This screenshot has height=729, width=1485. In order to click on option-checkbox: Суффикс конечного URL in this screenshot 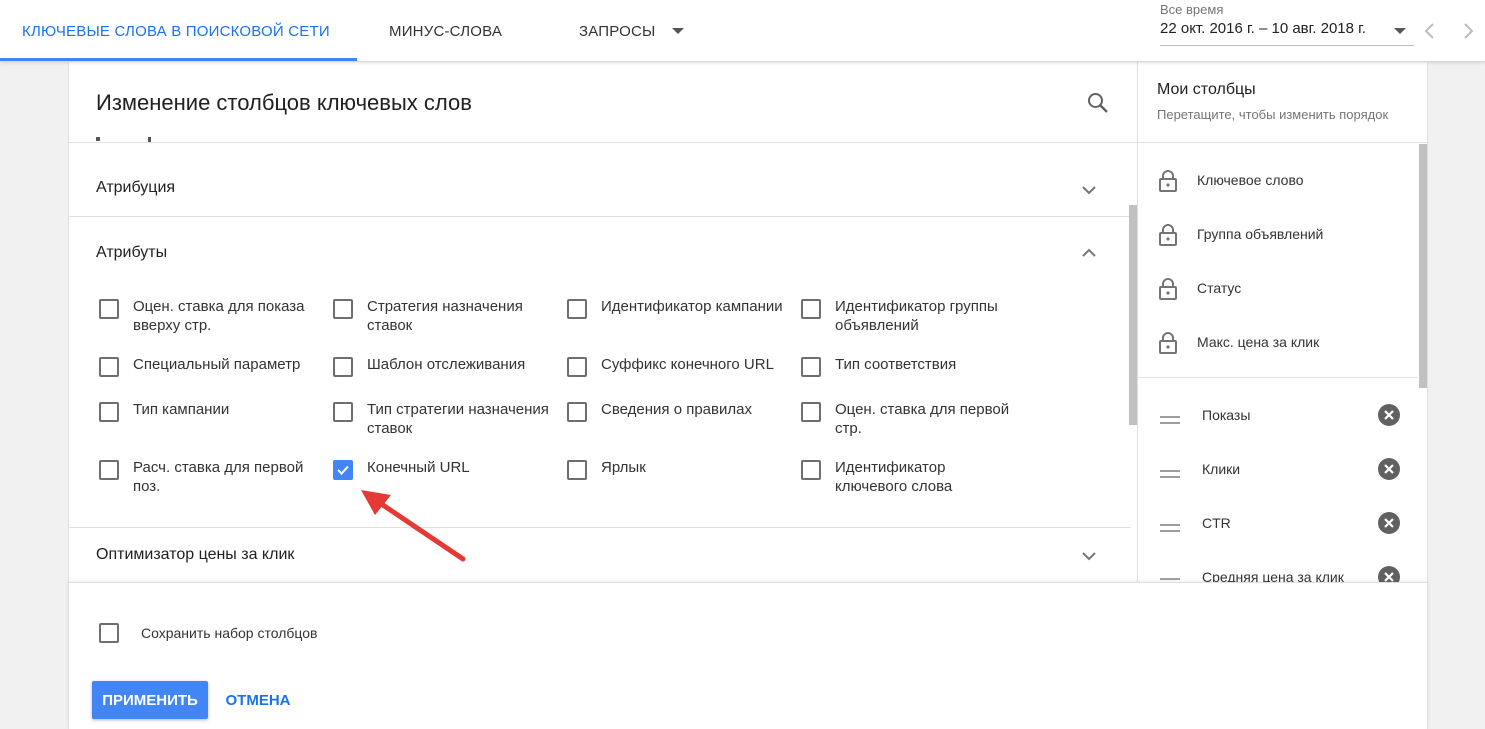, I will do `click(677, 366)`.